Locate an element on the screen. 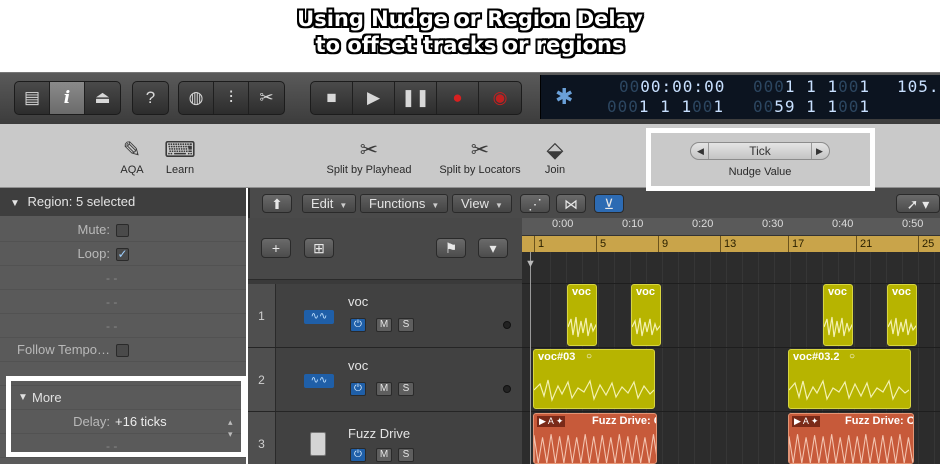  functions-menu: Functions ▼ is located at coordinates (404, 203).